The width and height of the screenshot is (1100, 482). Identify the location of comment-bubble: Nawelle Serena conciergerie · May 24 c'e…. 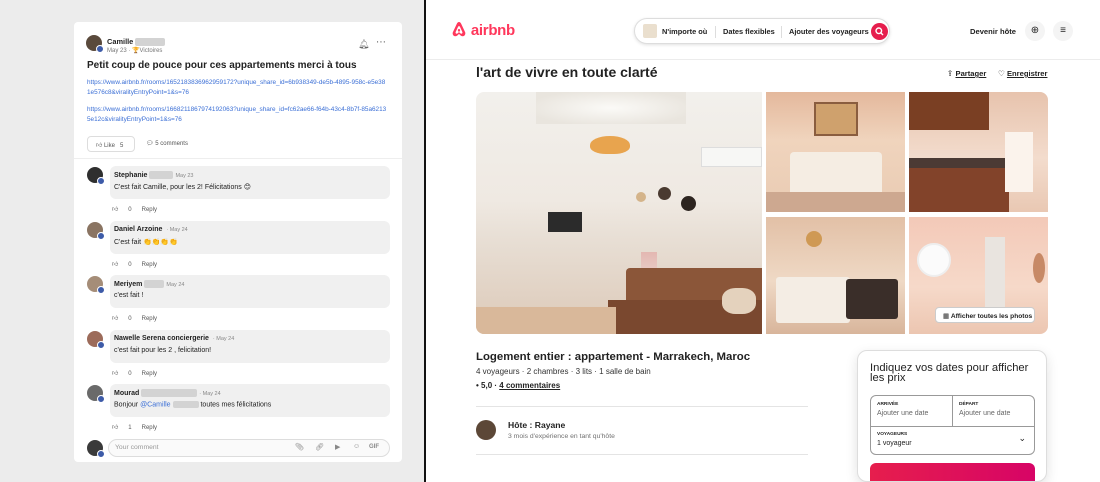
(250, 346).